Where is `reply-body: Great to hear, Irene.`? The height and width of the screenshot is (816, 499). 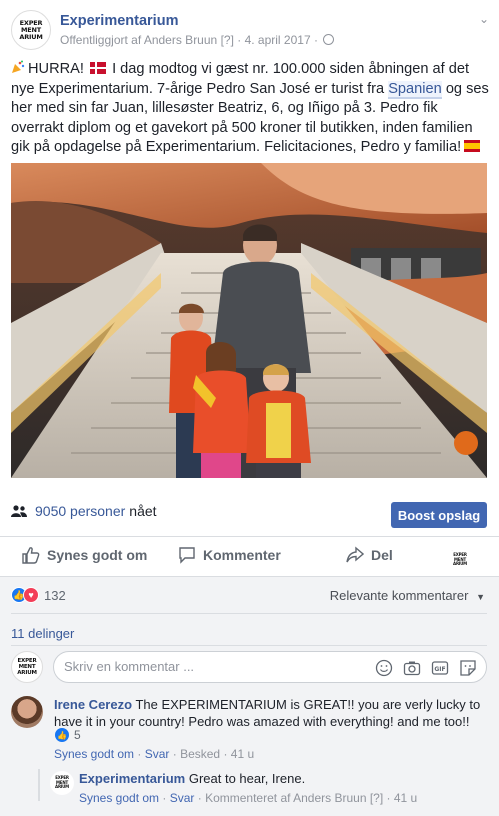
reply-body: Great to hear, Irene. is located at coordinates (247, 778).